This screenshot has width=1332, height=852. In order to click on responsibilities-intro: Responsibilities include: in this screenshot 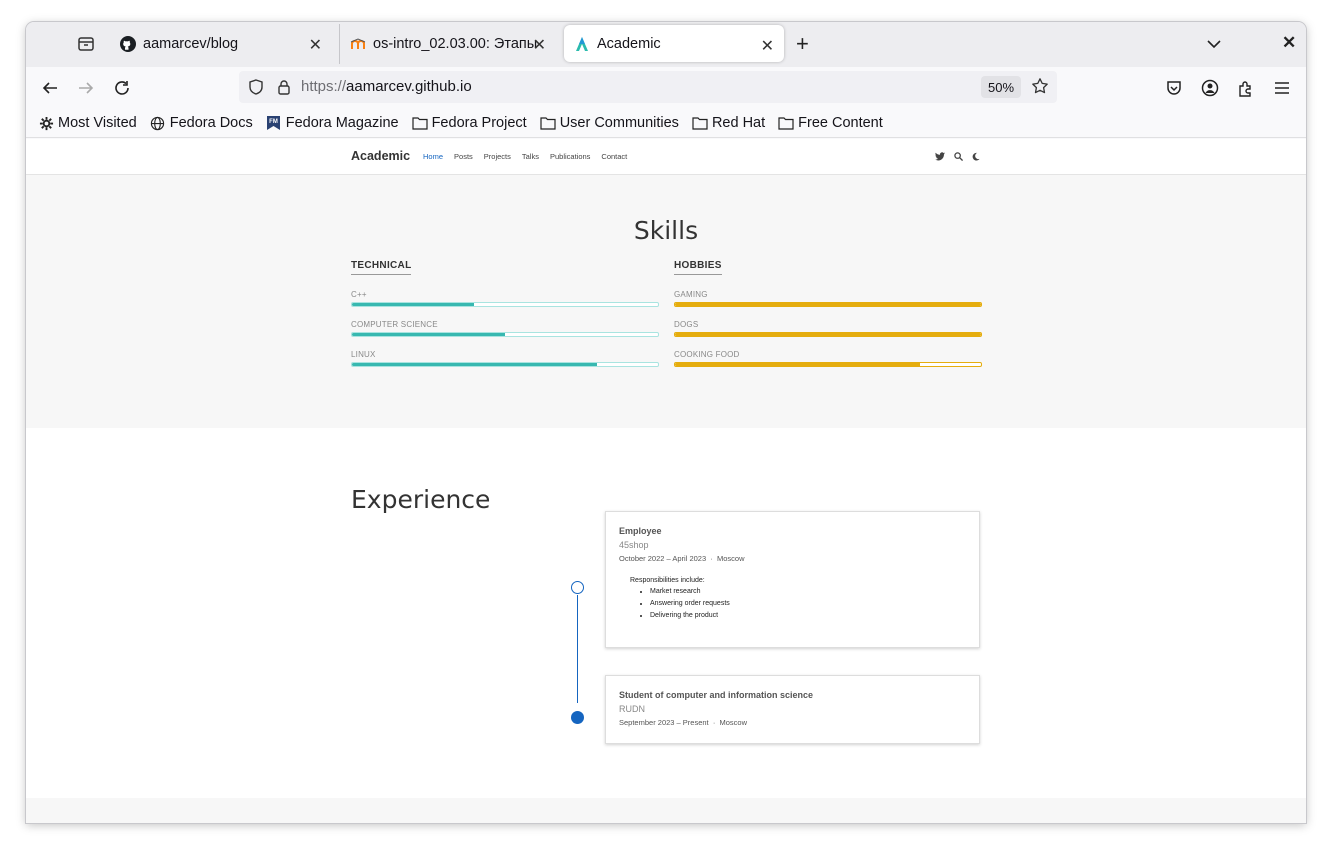, I will do `click(667, 580)`.